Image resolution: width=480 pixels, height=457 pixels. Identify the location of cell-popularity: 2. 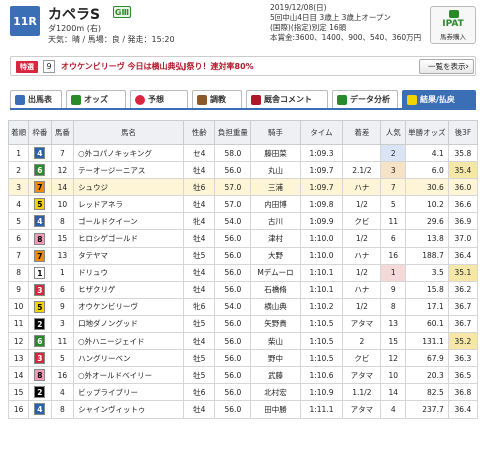
(393, 153).